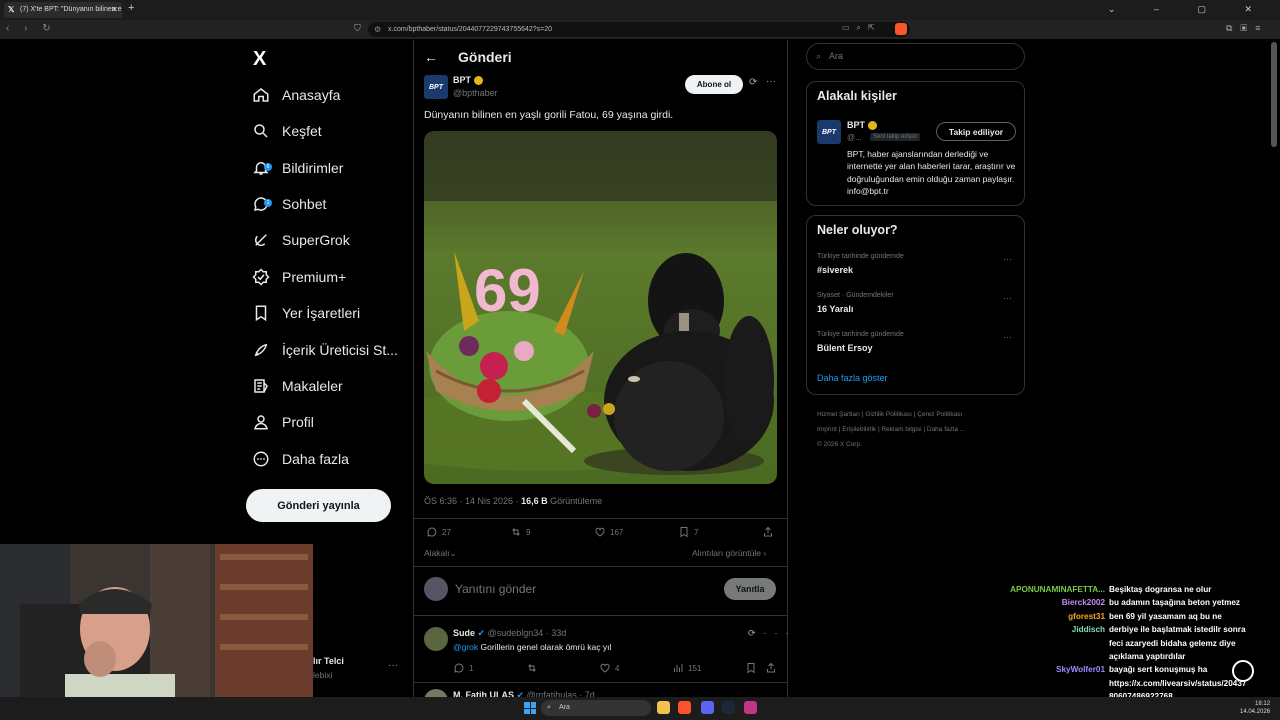  What do you see at coordinates (297, 386) in the screenshot?
I see `nav-item-9: Makaleler` at bounding box center [297, 386].